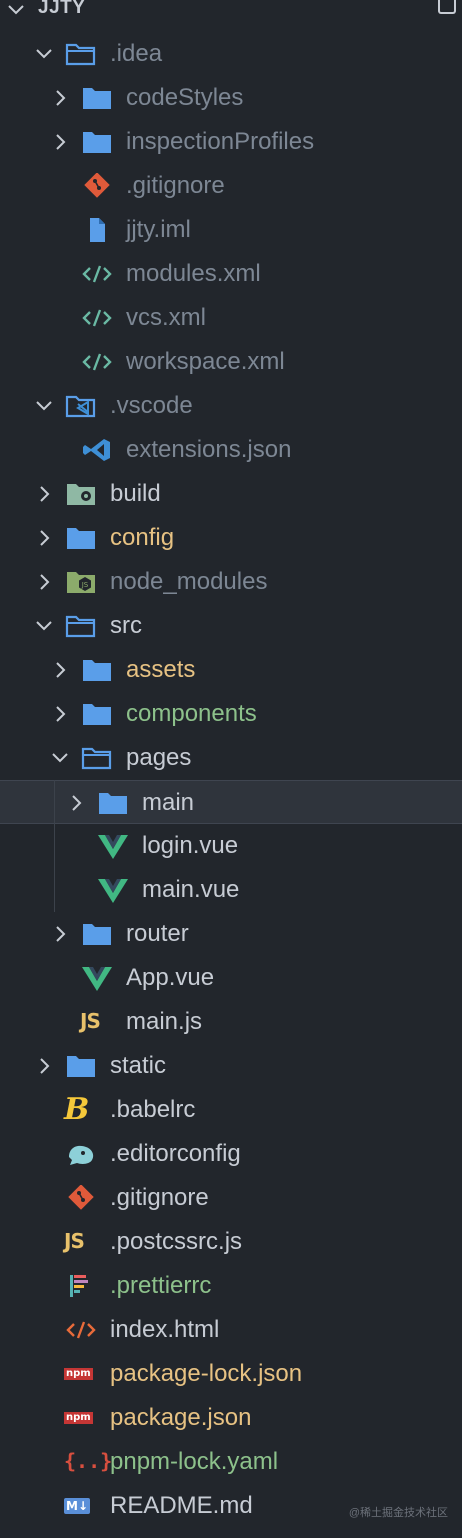 The width and height of the screenshot is (462, 1538). I want to click on tree-row: .editorconfig, so click(231, 1154).